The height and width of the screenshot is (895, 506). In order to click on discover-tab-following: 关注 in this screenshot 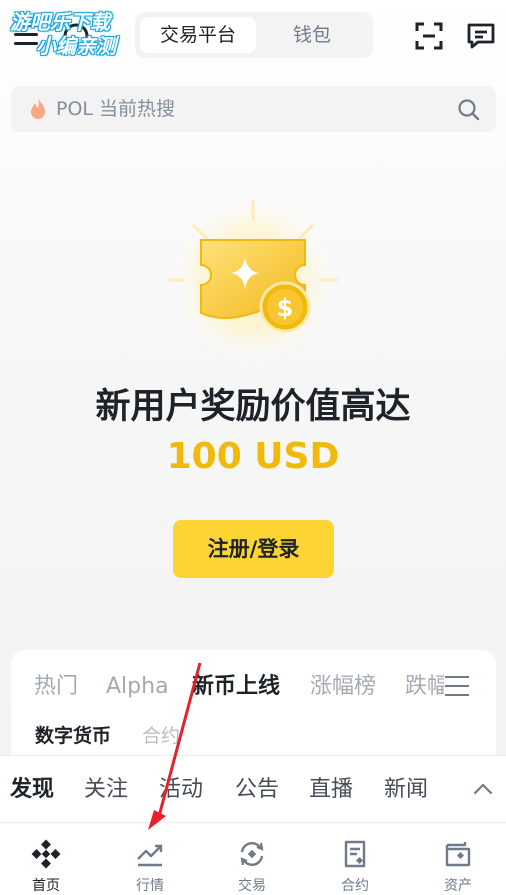, I will do `click(106, 790)`.